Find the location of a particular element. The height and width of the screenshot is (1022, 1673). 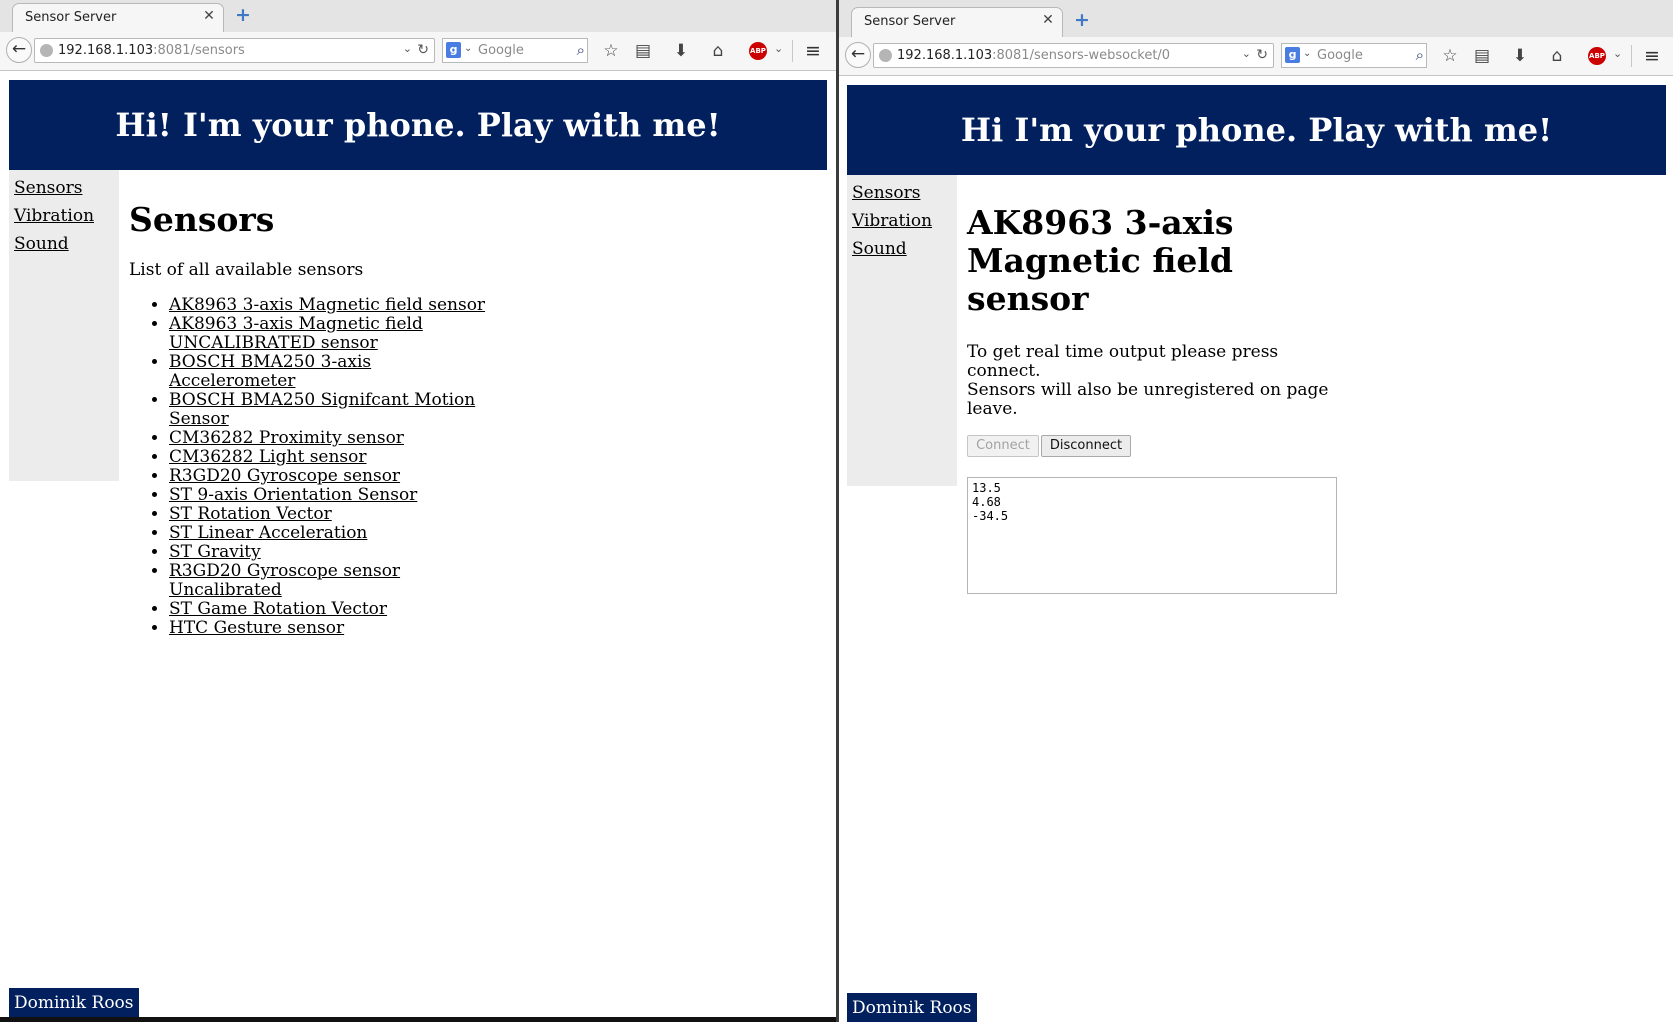

banner-text: Hi I'm your phone. Play with me! is located at coordinates (1256, 130).